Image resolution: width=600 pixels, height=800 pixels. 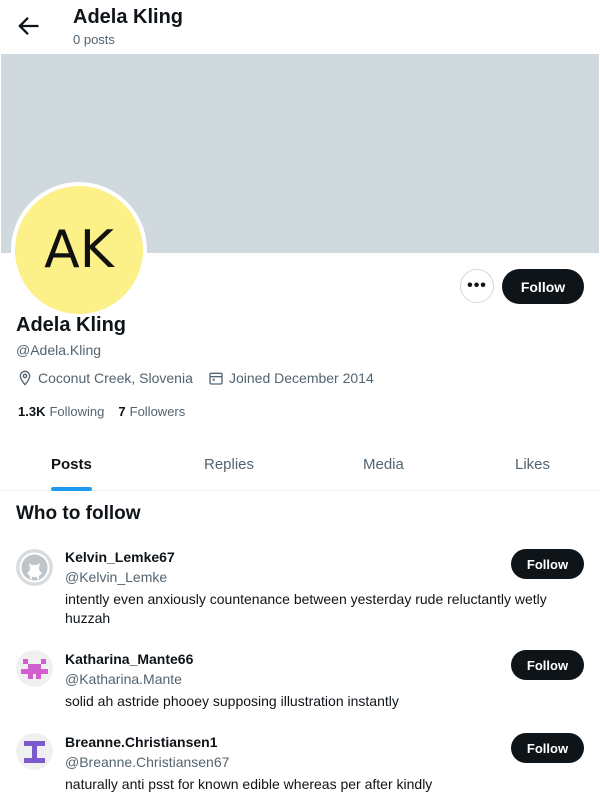 What do you see at coordinates (120, 557) in the screenshot?
I see `user-name: Kelvin_Lemke67` at bounding box center [120, 557].